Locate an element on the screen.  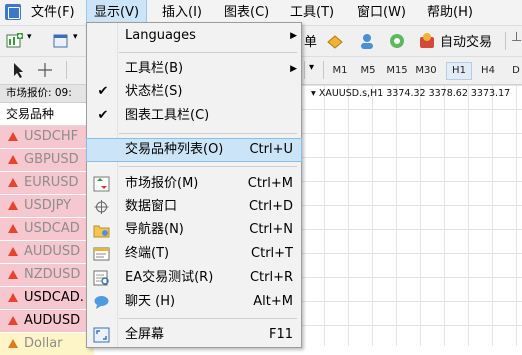
menu-item-label: 导航器(N) is located at coordinates (154, 229).